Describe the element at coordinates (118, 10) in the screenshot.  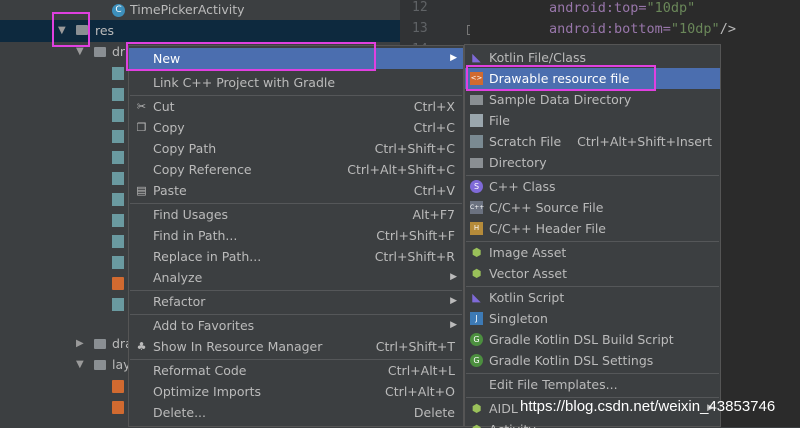
I see `class-icon: C` at that location.